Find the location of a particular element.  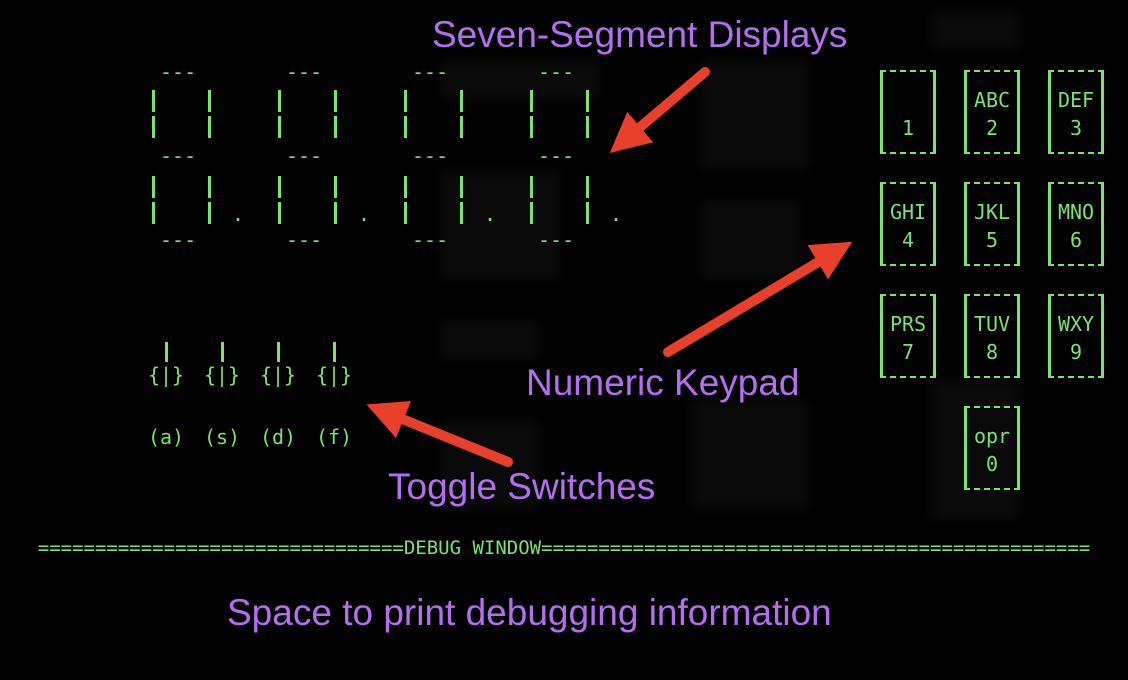

arrow-to-seven-segment is located at coordinates (659, 110).